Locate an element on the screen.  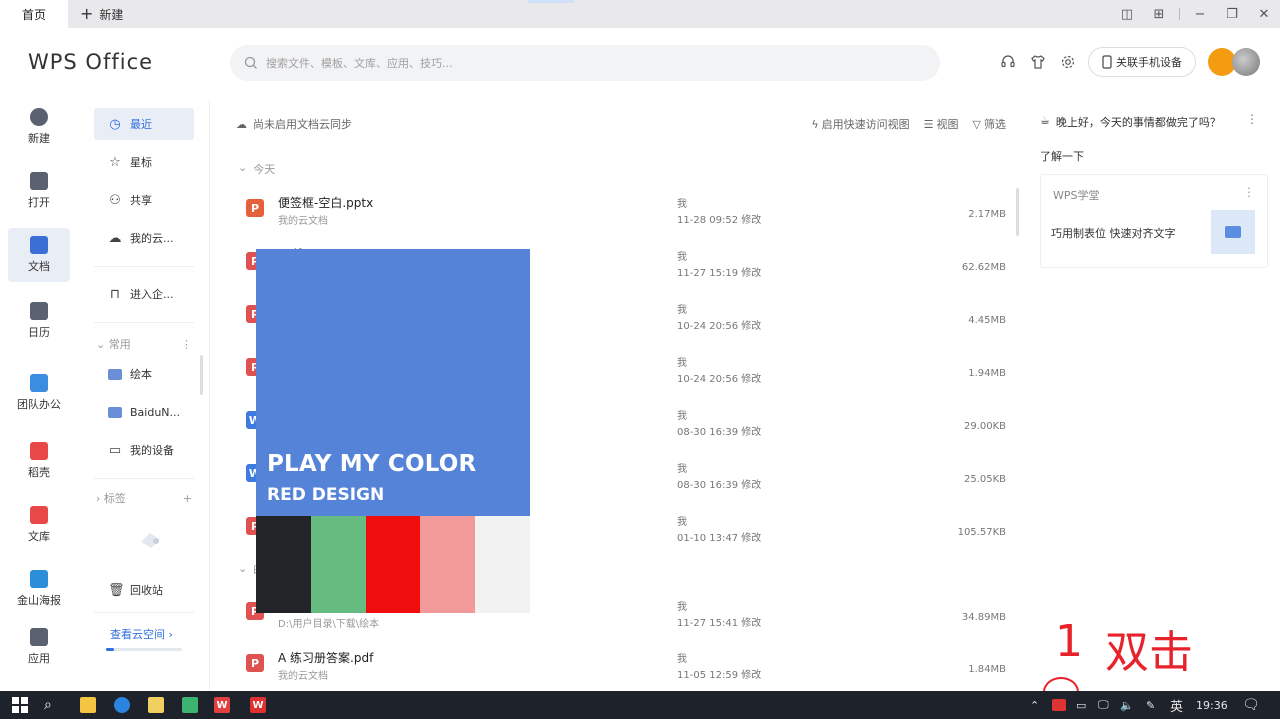
file-location: 我的云文档 is located at coordinates (303, 676).